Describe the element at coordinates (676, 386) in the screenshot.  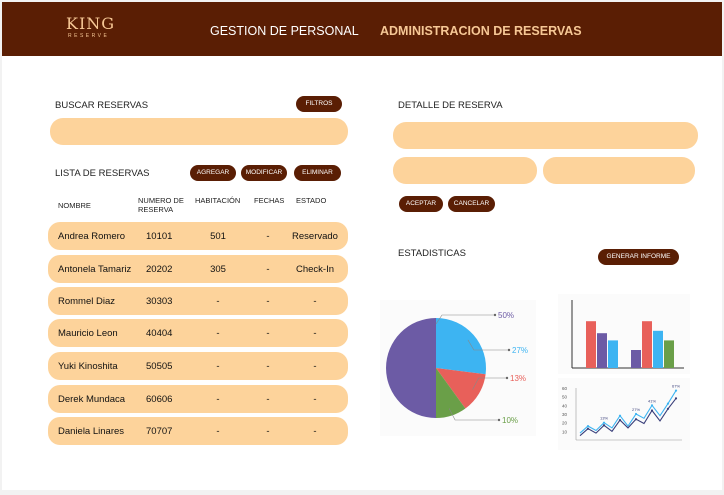
I see `line-point-label: 67%` at that location.